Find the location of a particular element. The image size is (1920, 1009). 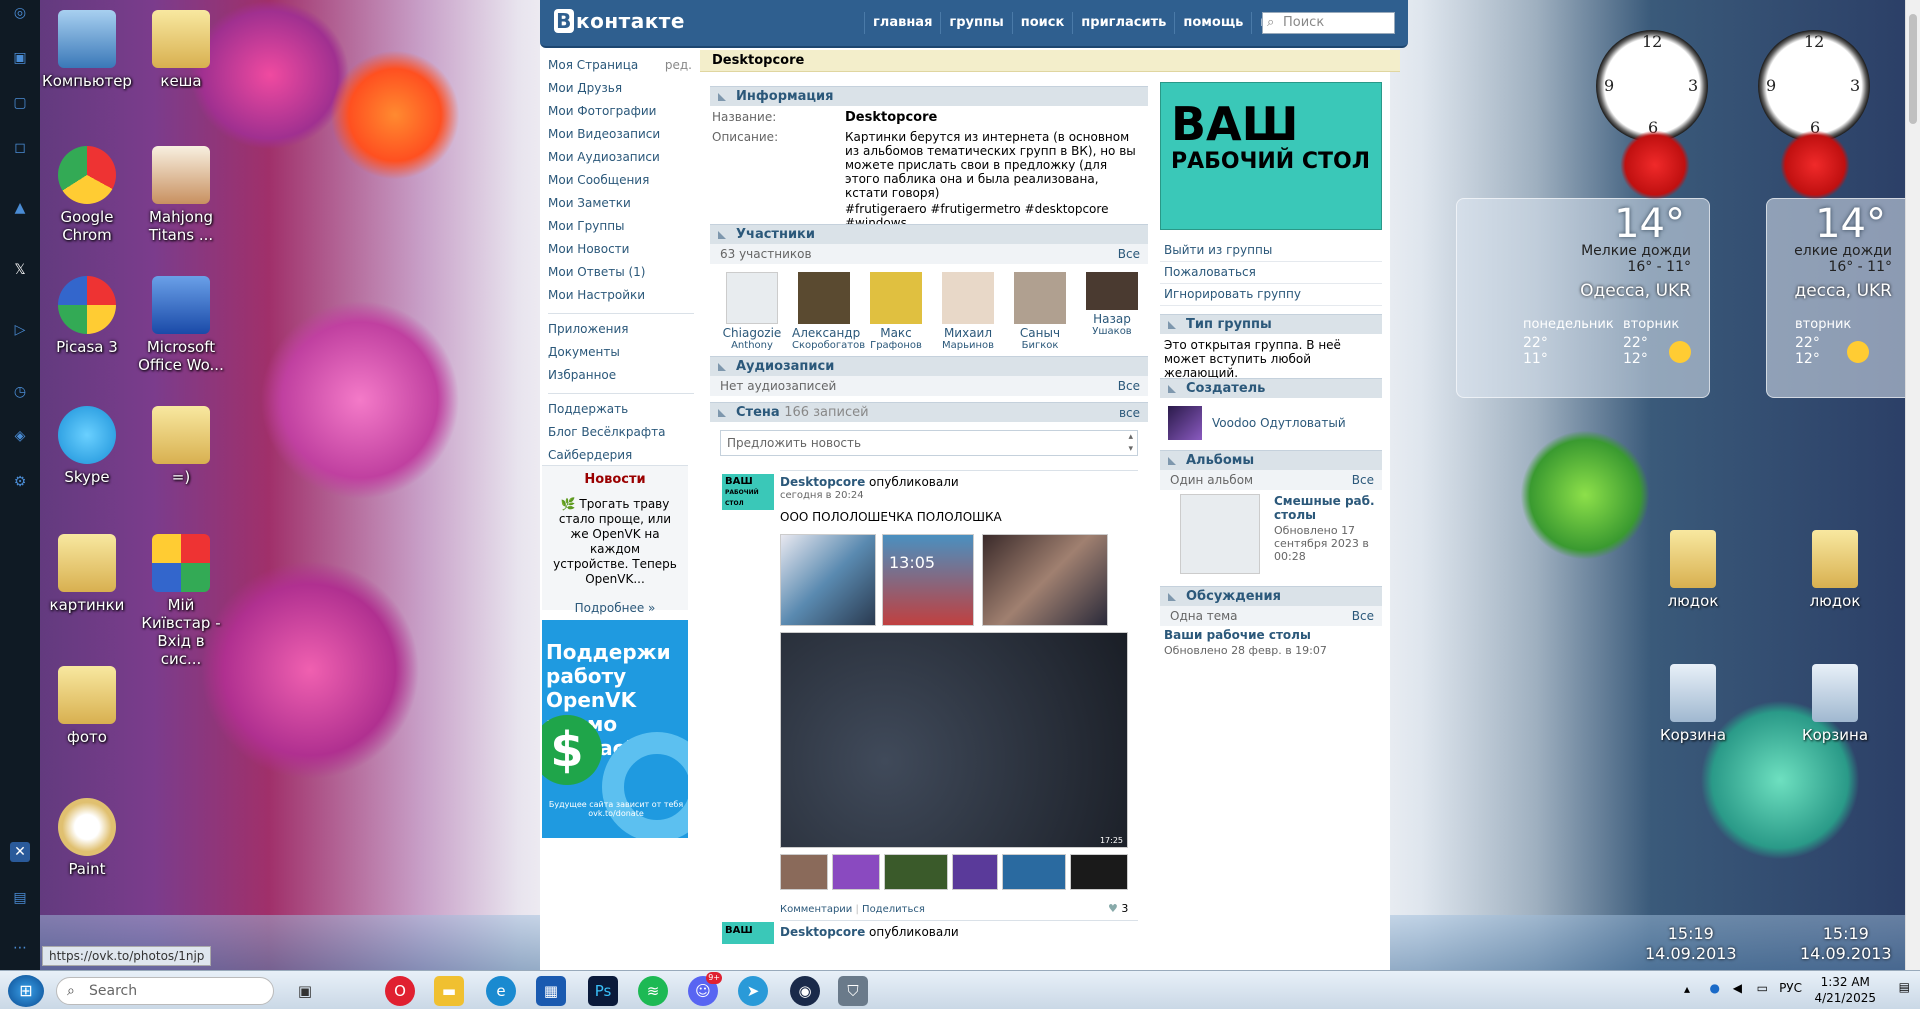

menu-answers: Мои Ответы (1) is located at coordinates (621, 274).